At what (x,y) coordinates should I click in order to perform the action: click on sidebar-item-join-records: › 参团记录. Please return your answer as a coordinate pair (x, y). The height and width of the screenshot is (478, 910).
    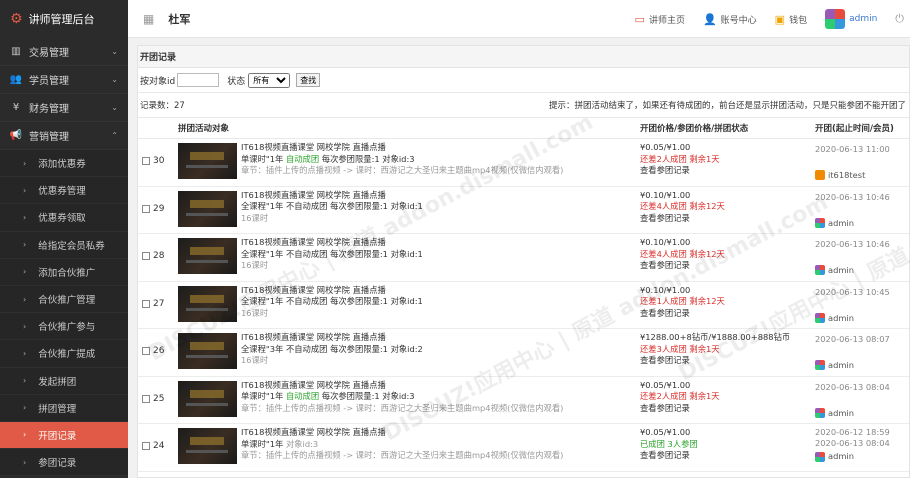
    Looking at the image, I should click on (64, 463).